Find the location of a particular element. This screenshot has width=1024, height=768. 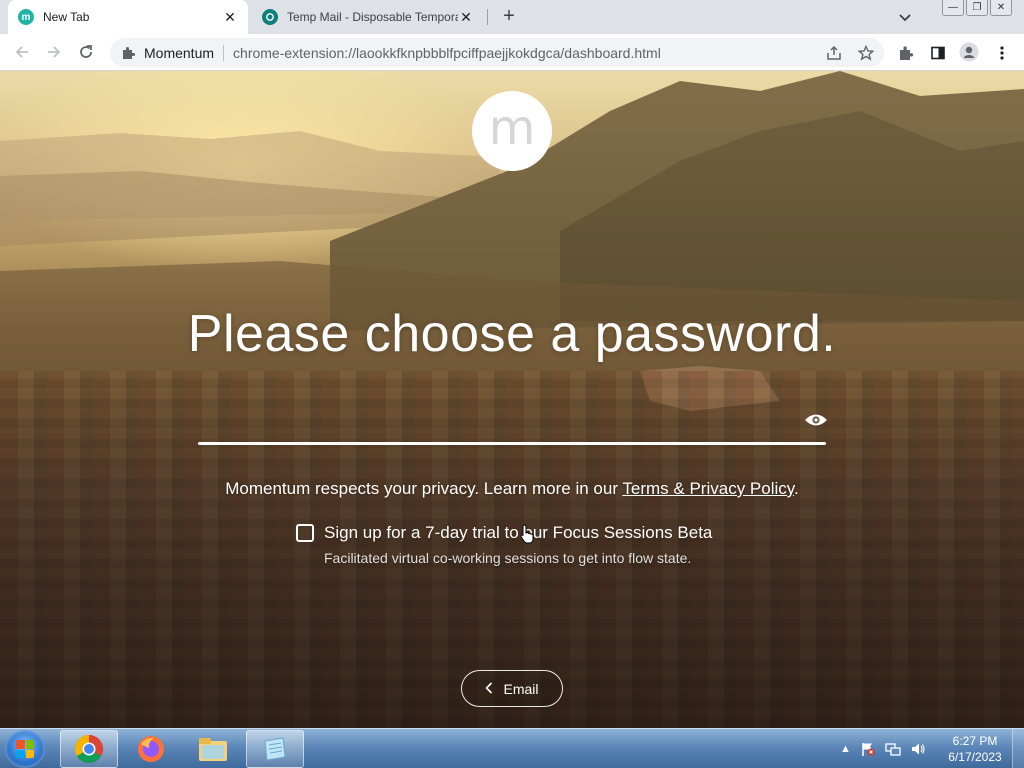

tab-separator is located at coordinates (487, 17).